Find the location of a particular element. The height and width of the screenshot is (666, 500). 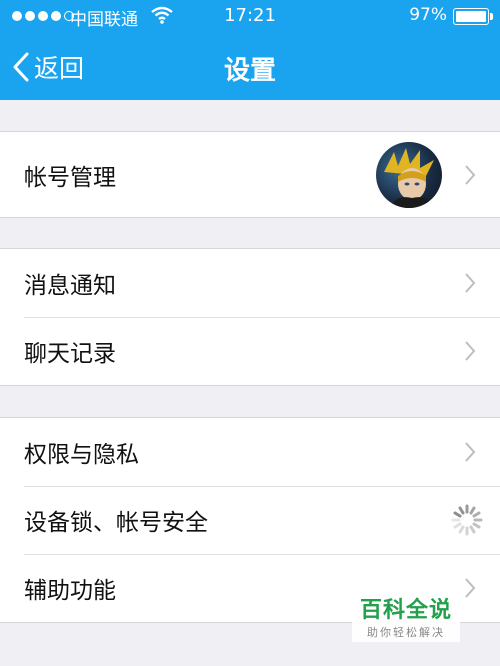

avatar is located at coordinates (409, 175).